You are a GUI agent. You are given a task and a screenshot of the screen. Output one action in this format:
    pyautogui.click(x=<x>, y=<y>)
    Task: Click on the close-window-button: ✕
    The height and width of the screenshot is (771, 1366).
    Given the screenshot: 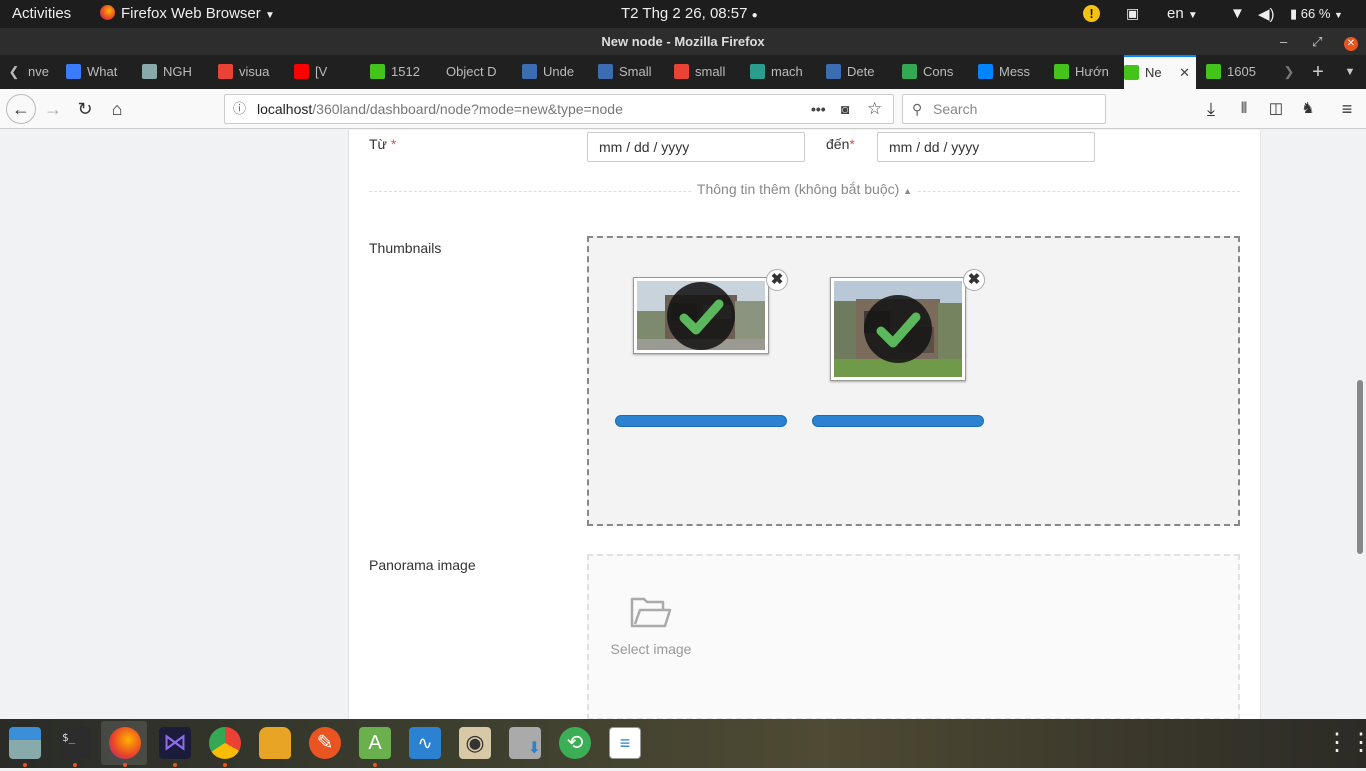 What is the action you would take?
    pyautogui.click(x=1351, y=41)
    